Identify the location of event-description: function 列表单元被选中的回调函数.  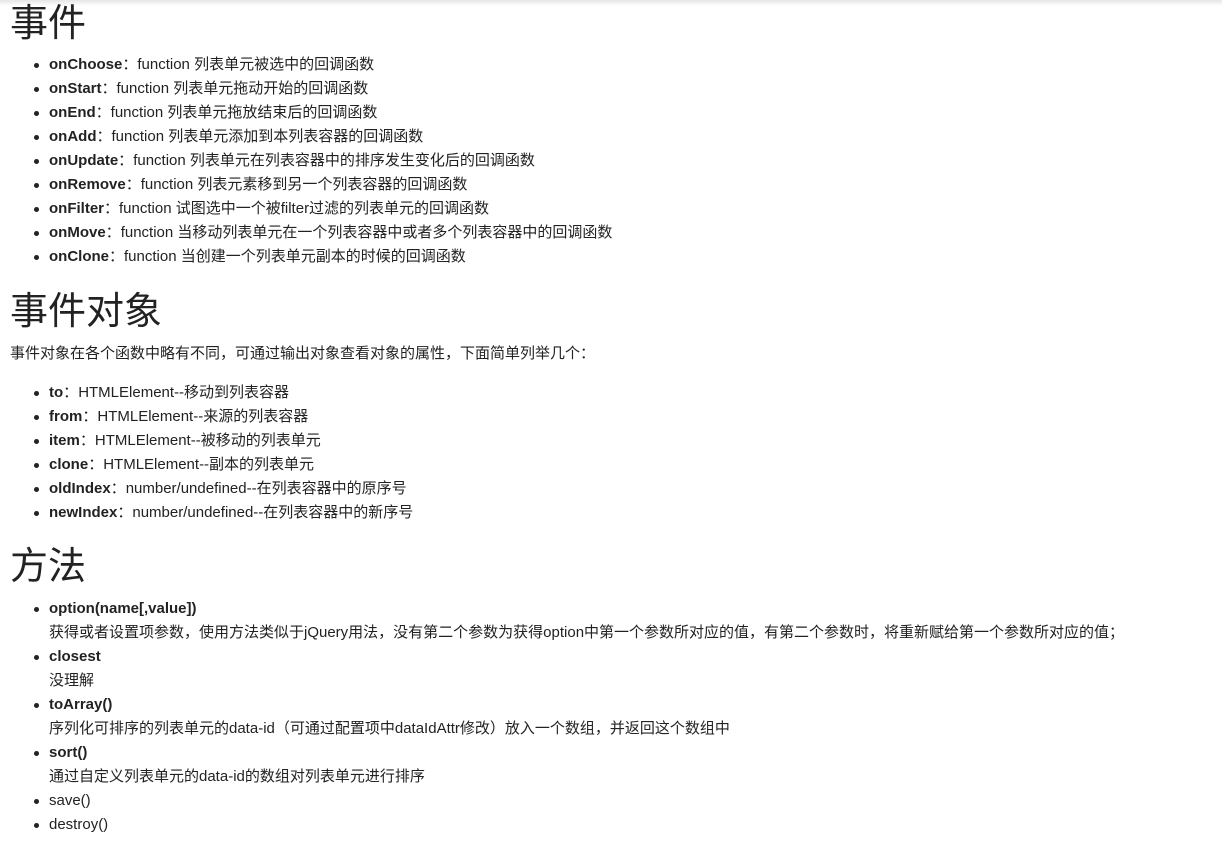
(256, 64).